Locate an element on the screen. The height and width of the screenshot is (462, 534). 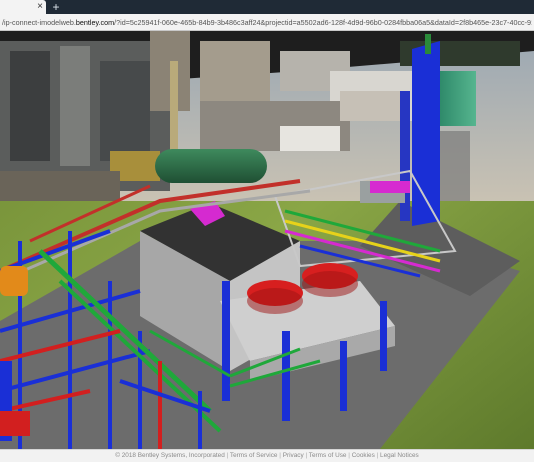
browser-tab: × is located at coordinates (23, 7).